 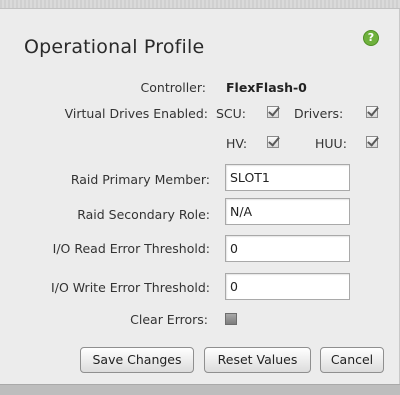 I want to click on top-border, so click(x=200, y=4).